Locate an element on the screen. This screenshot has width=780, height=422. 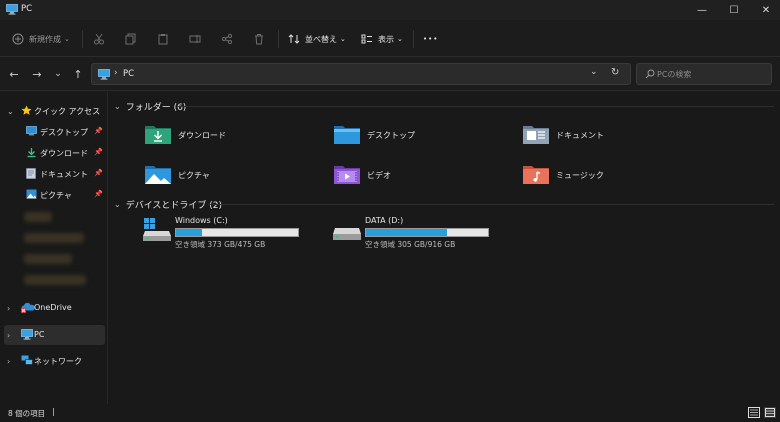
details-view-icon is located at coordinates (754, 412).